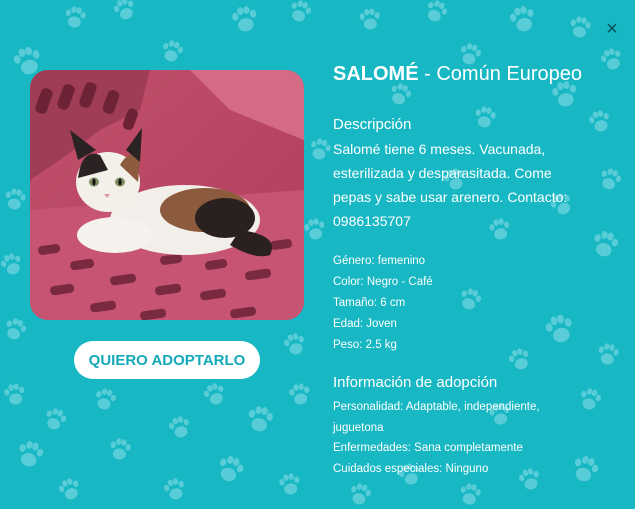 This screenshot has height=509, width=635. Describe the element at coordinates (428, 448) in the screenshot. I see `adoption-diseases: Enfermedades: Sana completamente` at that location.